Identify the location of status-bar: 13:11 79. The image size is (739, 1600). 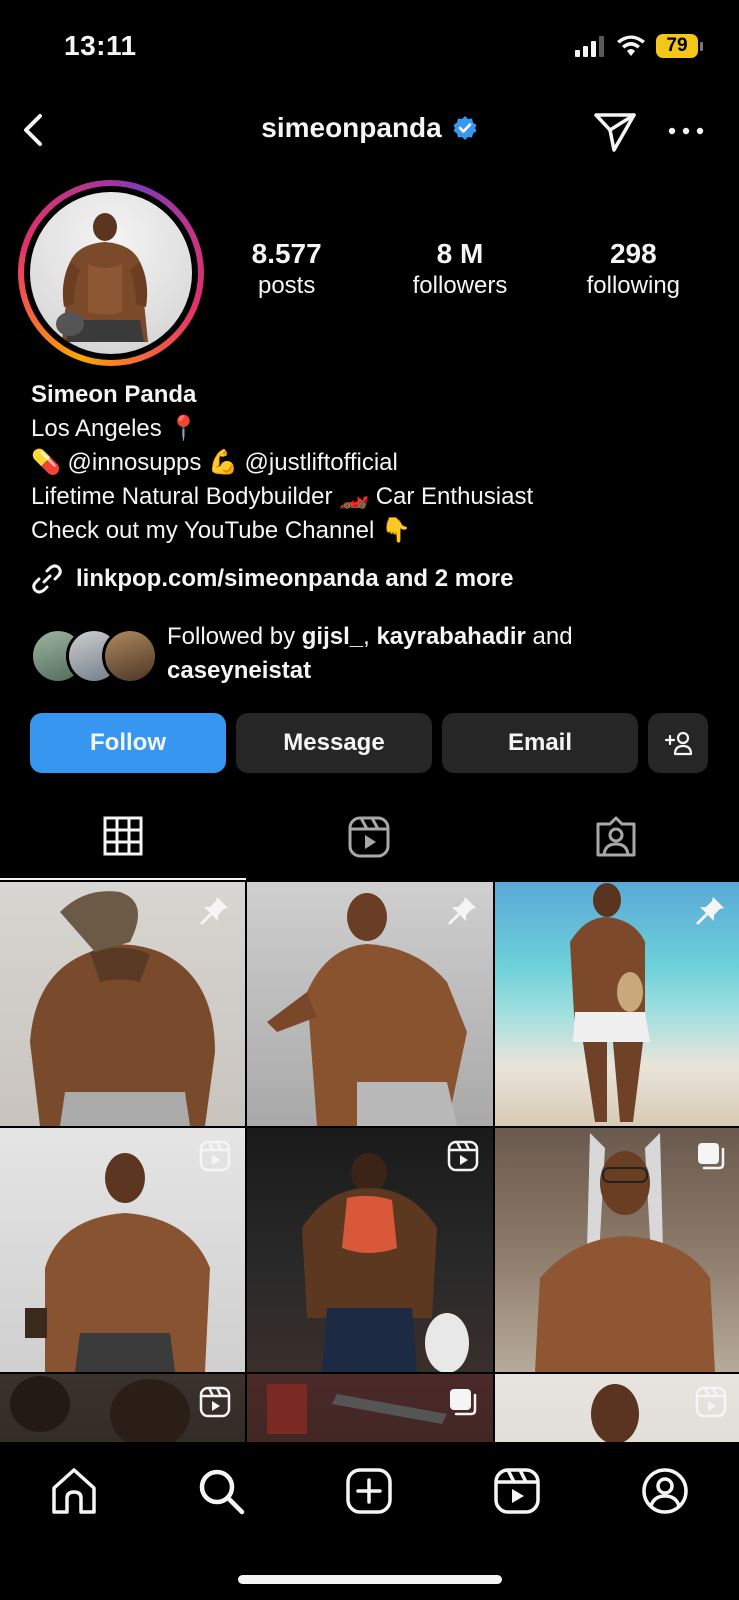
(369, 47).